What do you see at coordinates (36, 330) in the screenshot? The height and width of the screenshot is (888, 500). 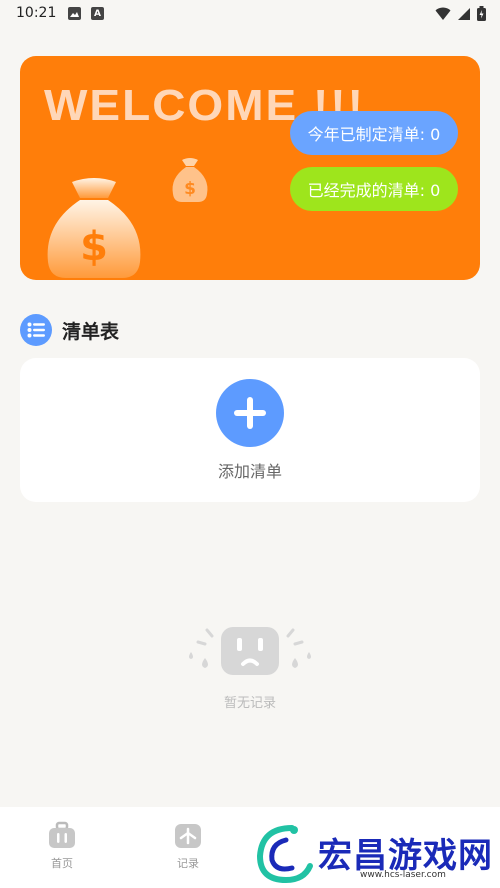 I see `list-icon` at bounding box center [36, 330].